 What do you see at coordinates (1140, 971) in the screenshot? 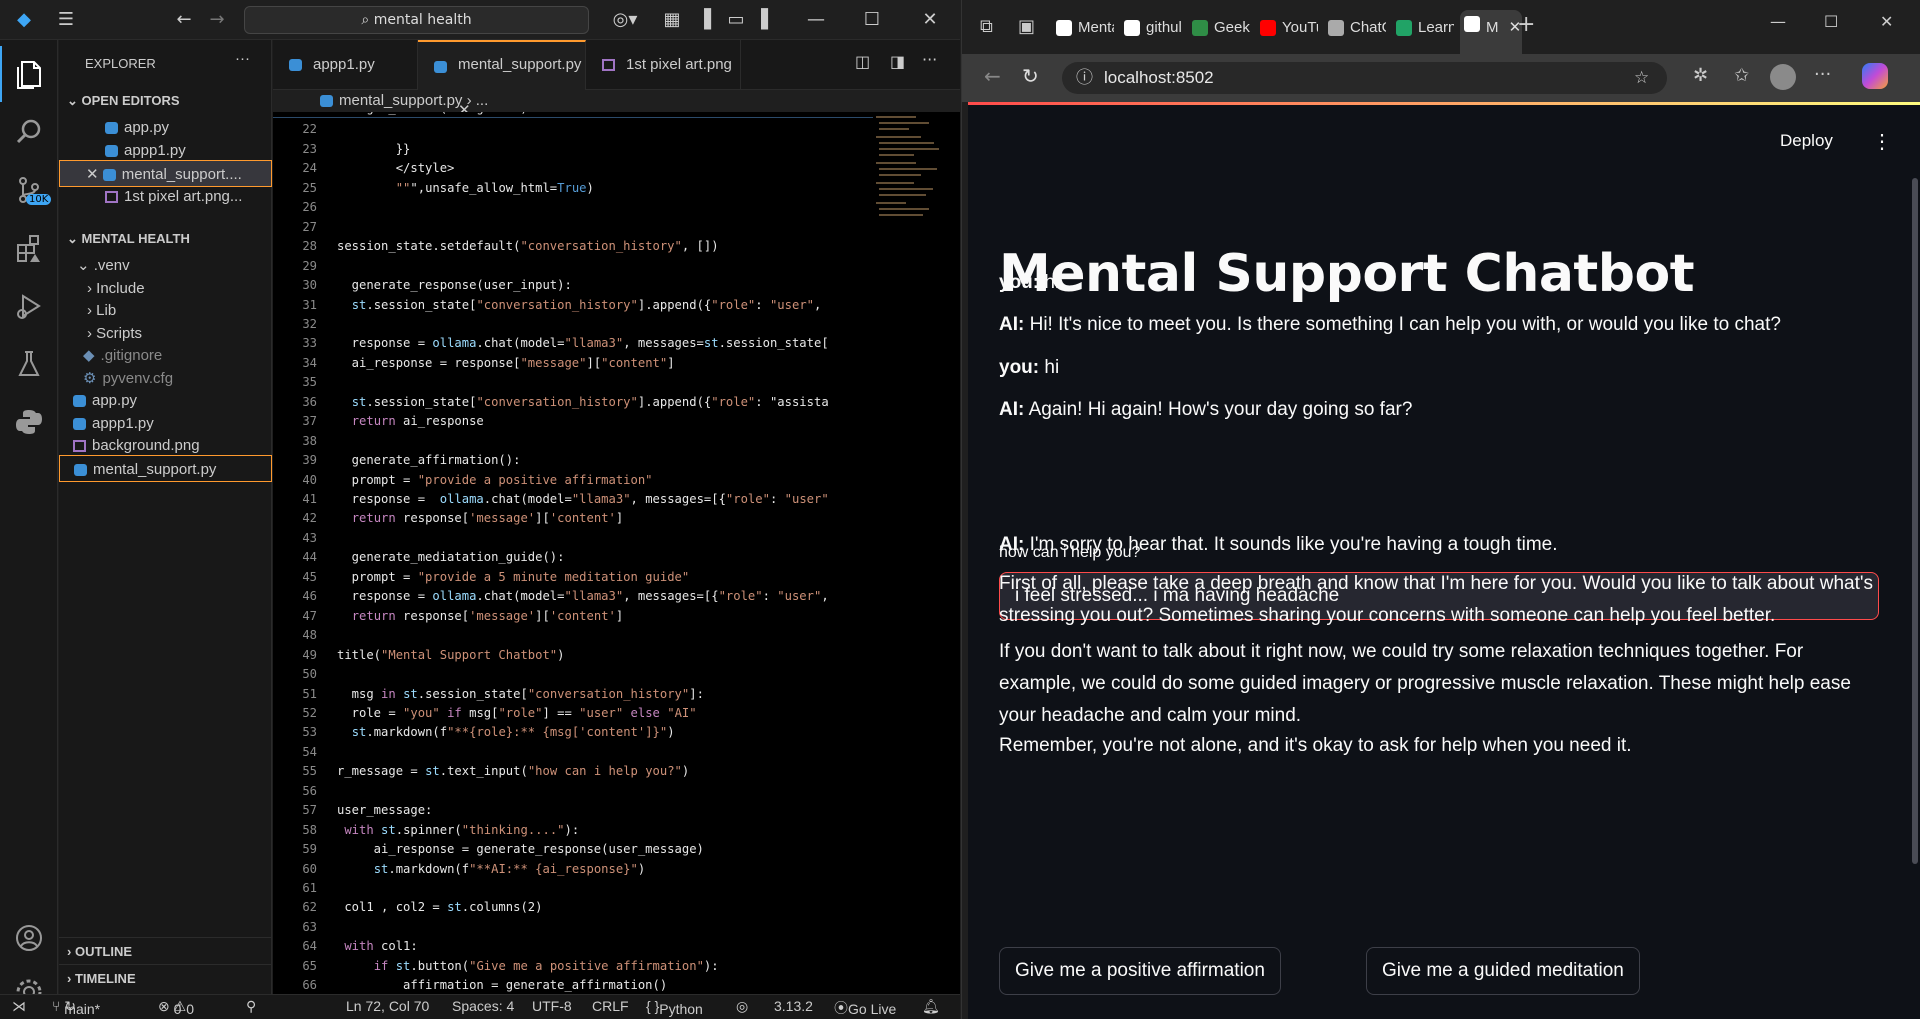
I see `affirmation-button: Give me a positive affirmation` at bounding box center [1140, 971].